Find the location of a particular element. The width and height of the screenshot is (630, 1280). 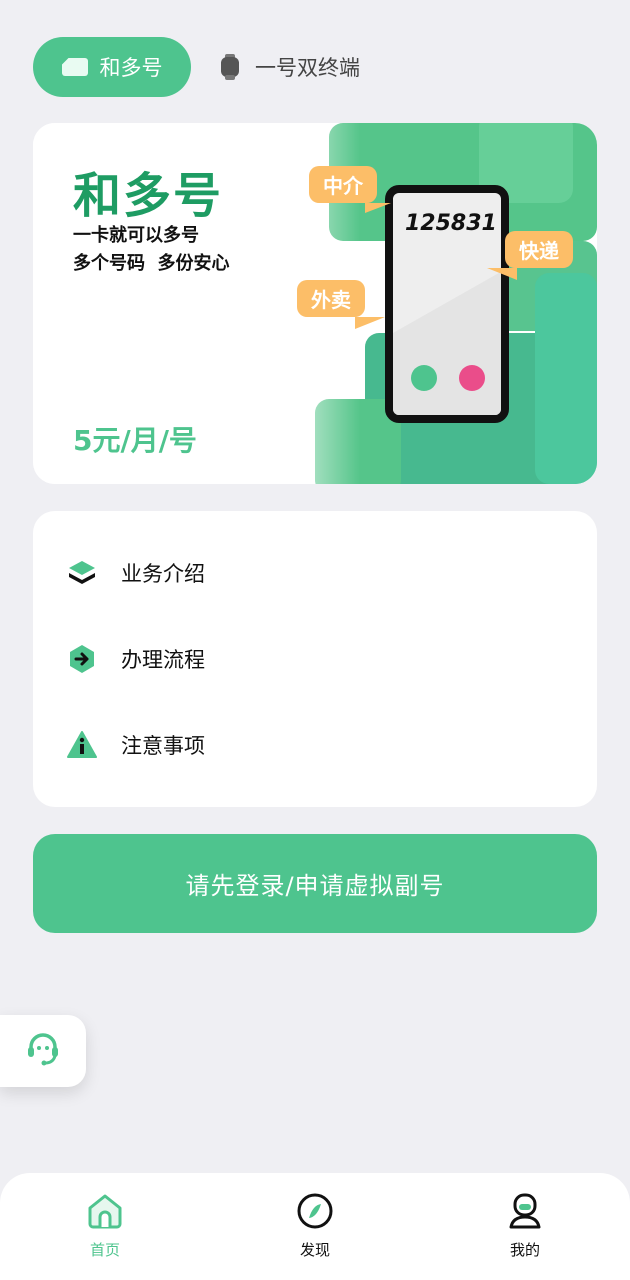

bubble-express: 快递 is located at coordinates (530, 255).